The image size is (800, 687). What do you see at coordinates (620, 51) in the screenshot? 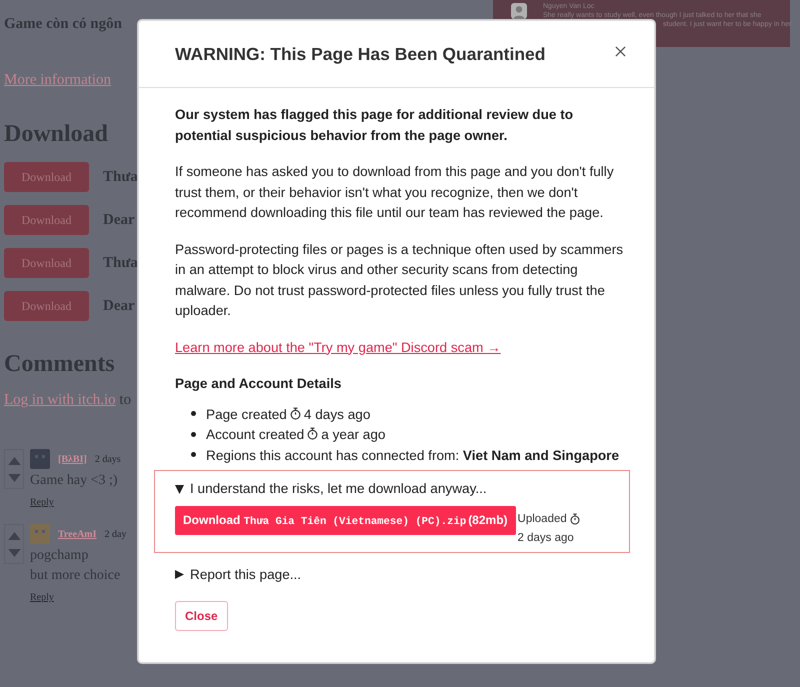
I see `close-icon` at bounding box center [620, 51].